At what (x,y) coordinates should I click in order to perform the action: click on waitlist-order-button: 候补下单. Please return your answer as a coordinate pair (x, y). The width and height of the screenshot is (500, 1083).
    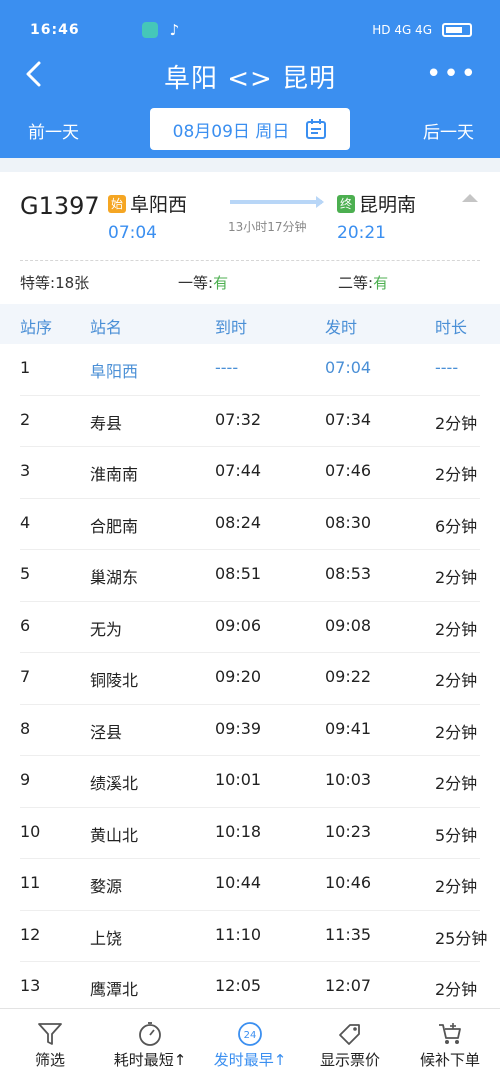
    Looking at the image, I should click on (450, 1046).